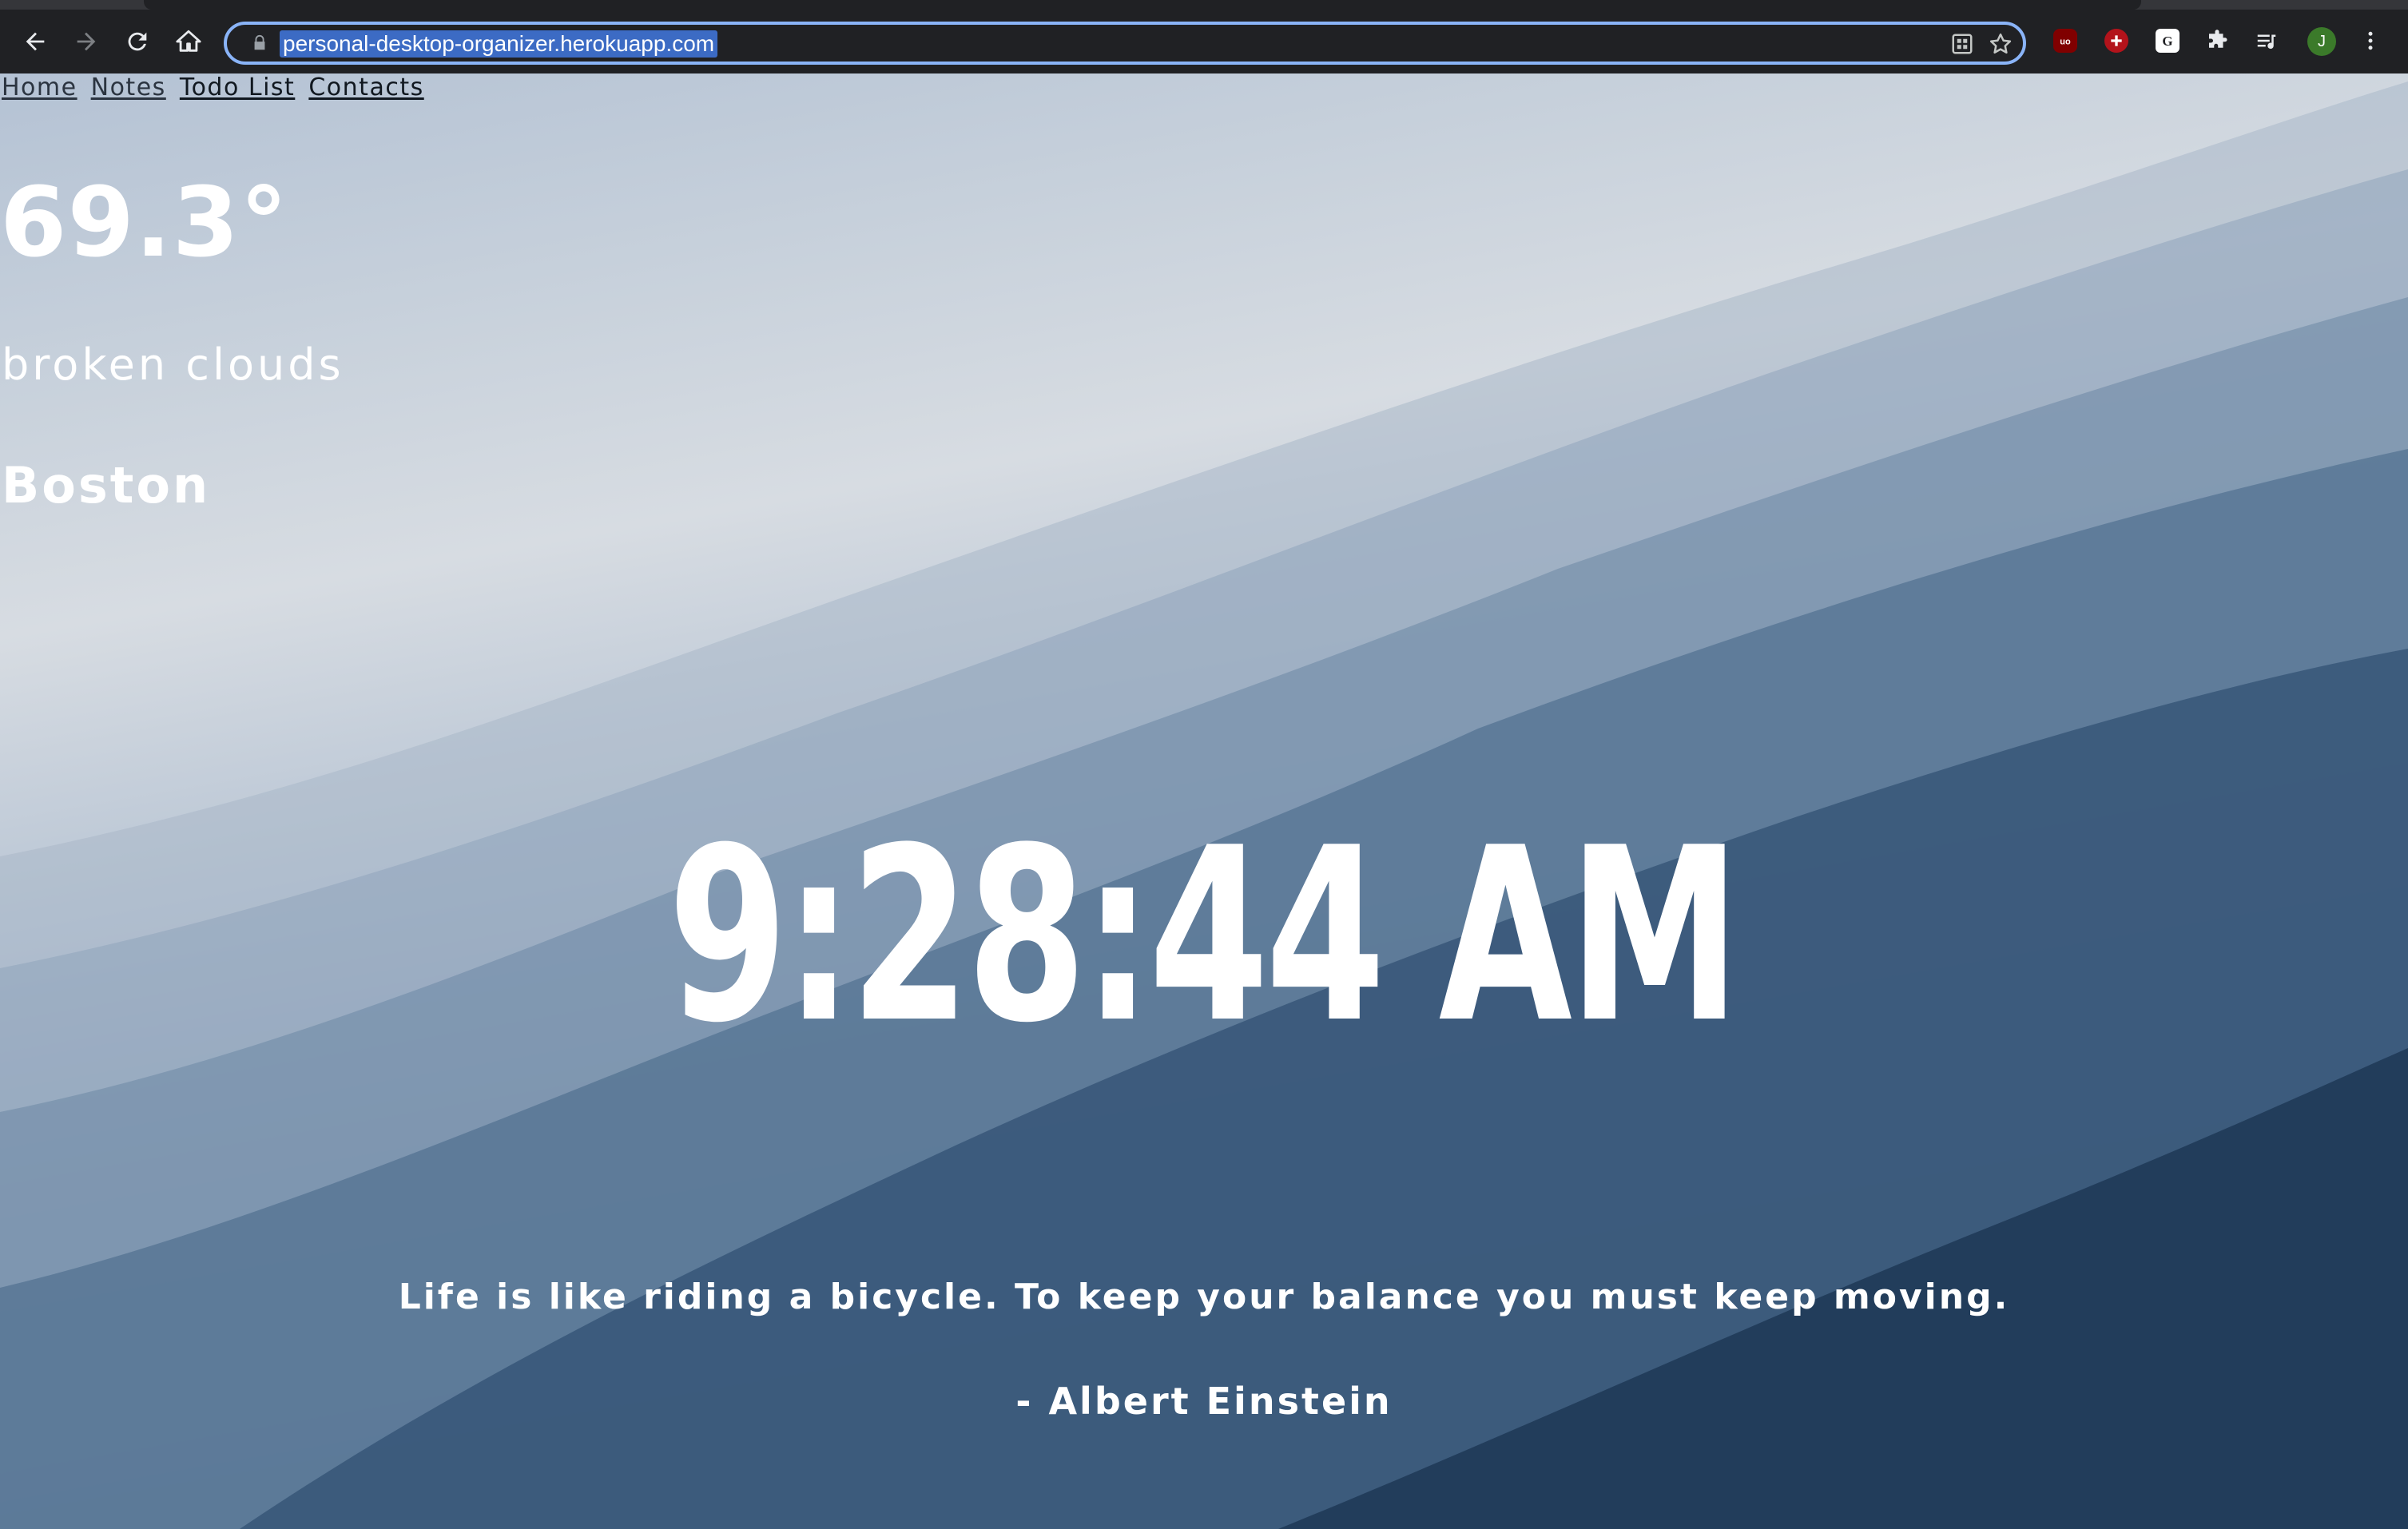  I want to click on puzzle-icon, so click(2217, 41).